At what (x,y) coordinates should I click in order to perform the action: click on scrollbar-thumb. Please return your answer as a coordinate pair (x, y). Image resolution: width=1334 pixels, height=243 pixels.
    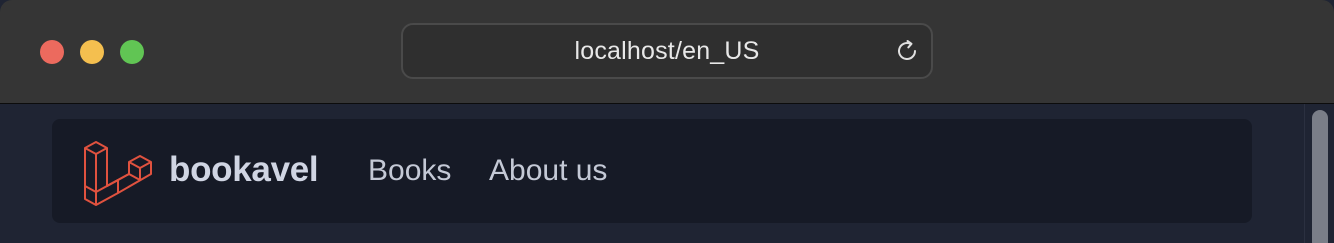
    Looking at the image, I should click on (1320, 176).